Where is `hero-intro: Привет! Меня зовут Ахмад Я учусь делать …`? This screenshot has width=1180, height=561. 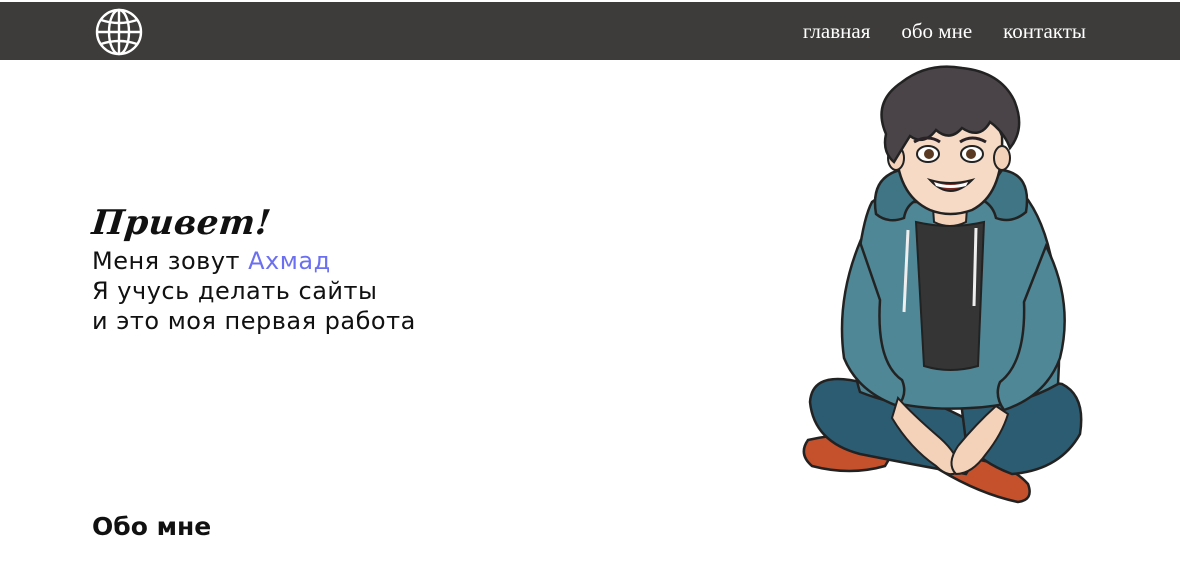
hero-intro: Привет! Меня зовут Ахмад Я учусь делать … is located at coordinates (350, 268).